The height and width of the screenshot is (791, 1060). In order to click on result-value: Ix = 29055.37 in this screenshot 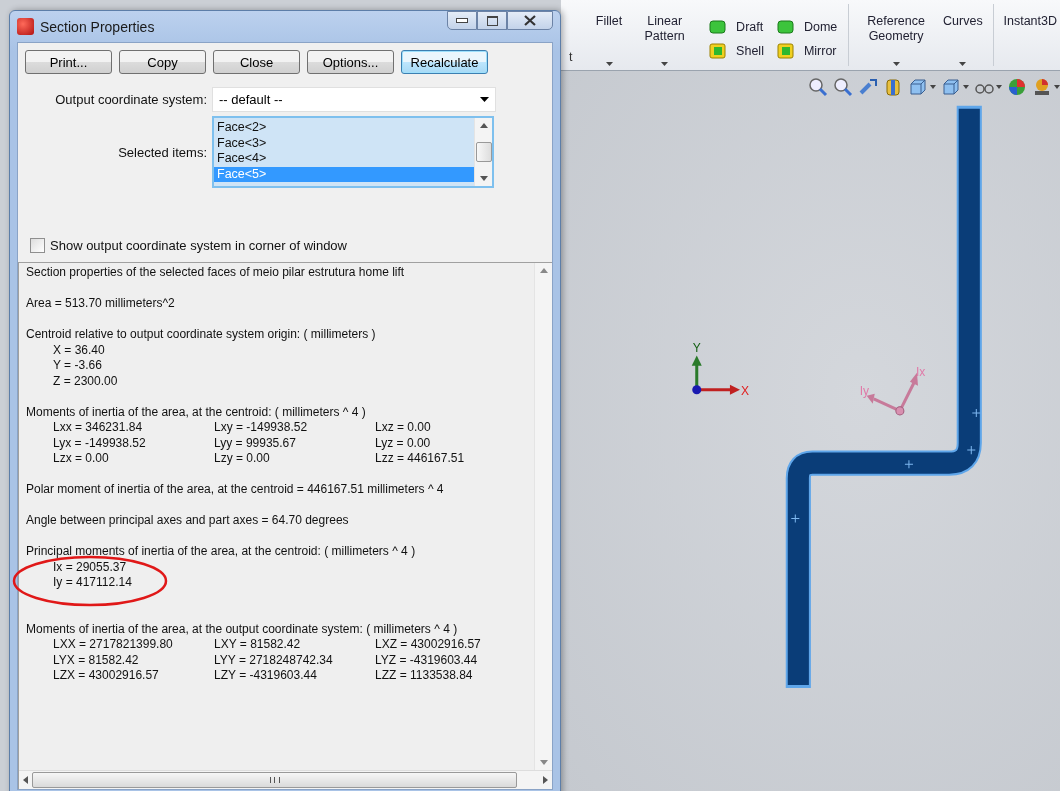, I will do `click(90, 567)`.